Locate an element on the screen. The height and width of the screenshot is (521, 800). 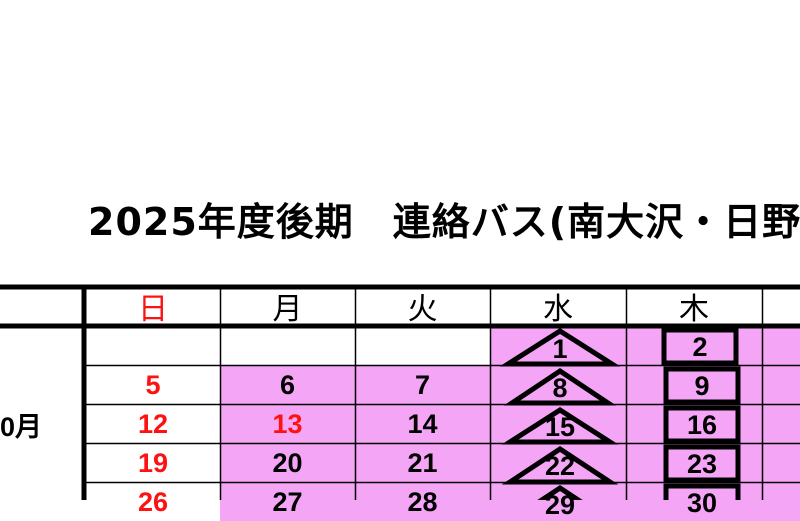
wed-date: 29 is located at coordinates (560, 504).